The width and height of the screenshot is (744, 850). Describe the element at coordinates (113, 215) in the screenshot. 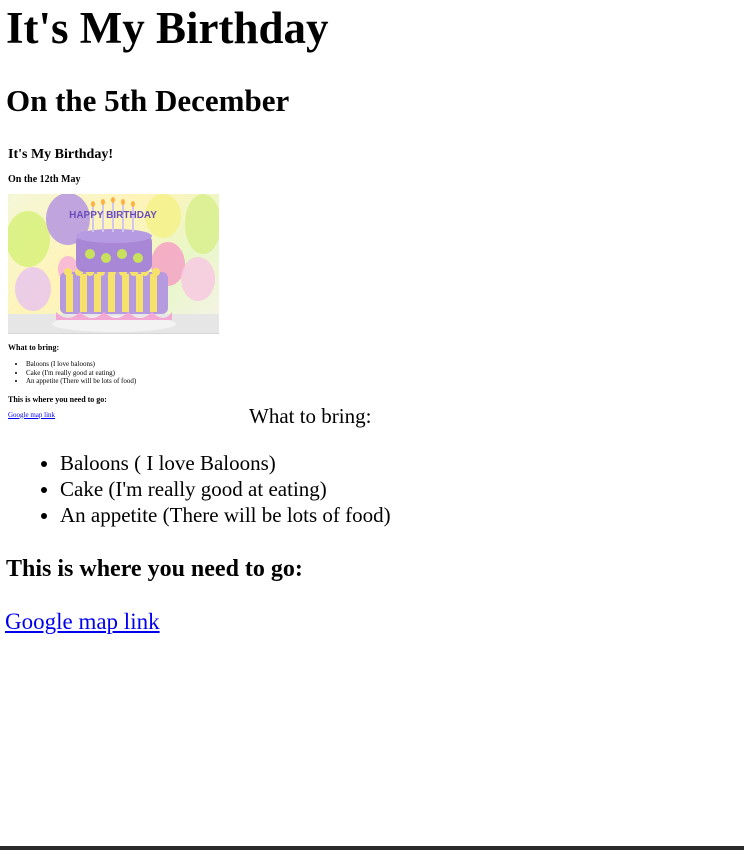

I see `cake-text: HAPPY BIRTHDAY` at that location.